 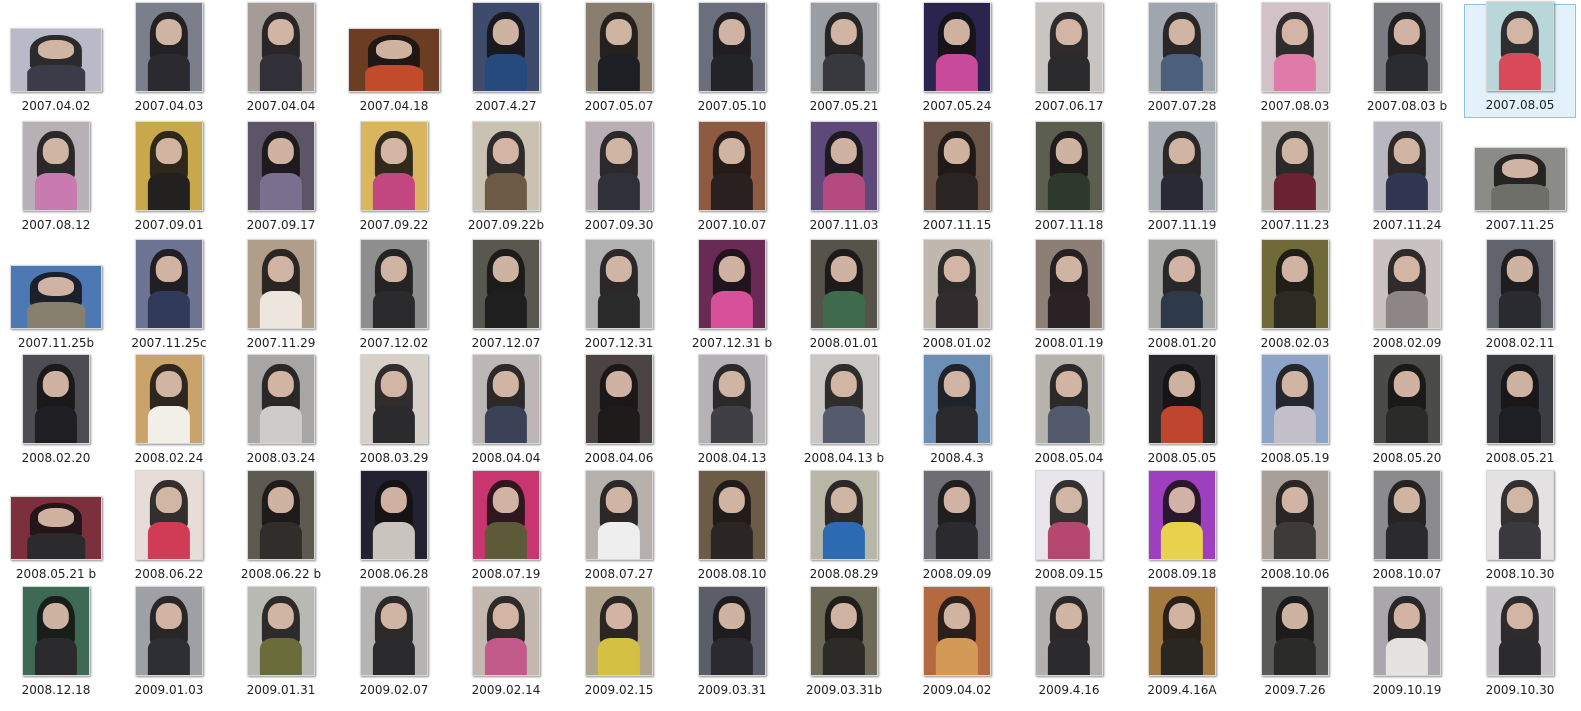 What do you see at coordinates (619, 644) in the screenshot?
I see `file-item: 2009.02.15` at bounding box center [619, 644].